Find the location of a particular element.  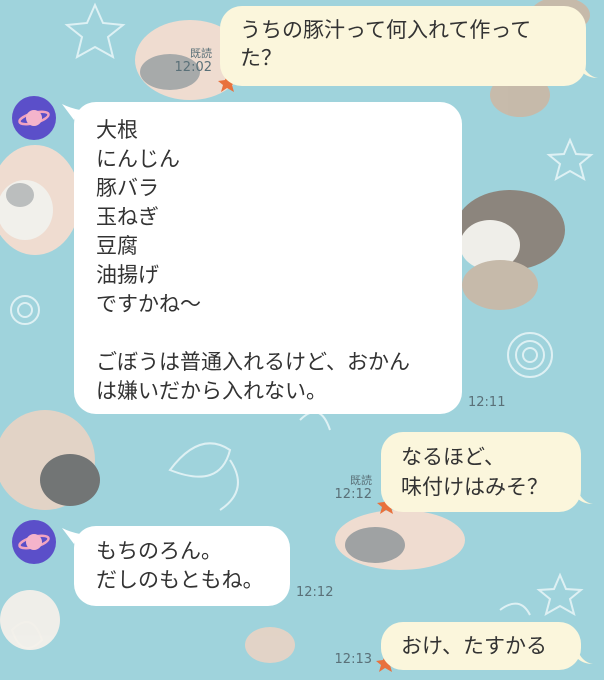

message-2-meta: 12:11 is located at coordinates (488, 403).